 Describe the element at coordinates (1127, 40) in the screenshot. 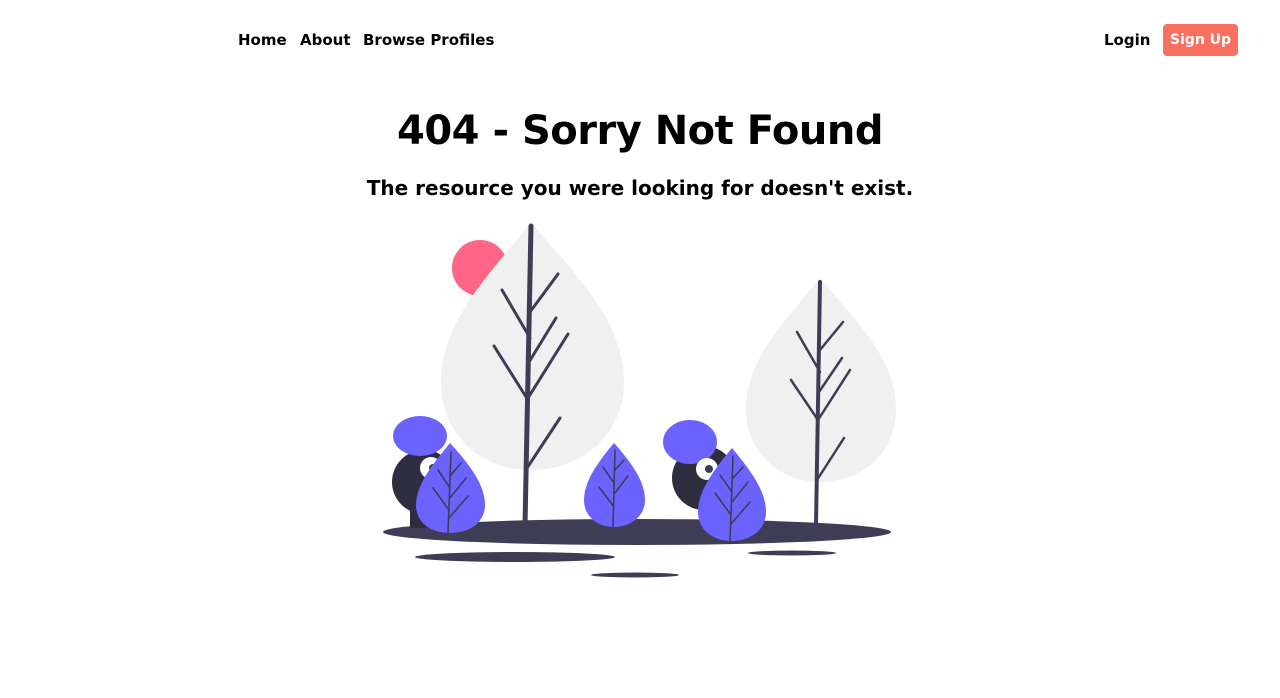

I see `nav-login-link: Login` at that location.